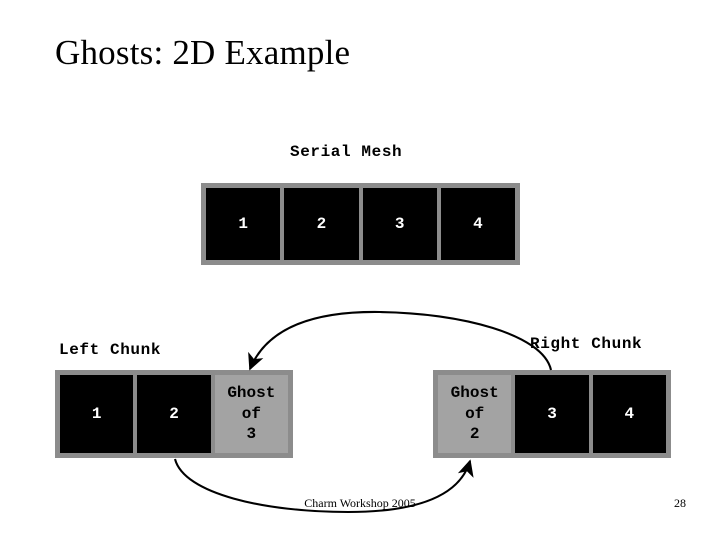 Image resolution: width=720 pixels, height=540 pixels. I want to click on right-chunk-cell-3: 3, so click(552, 414).